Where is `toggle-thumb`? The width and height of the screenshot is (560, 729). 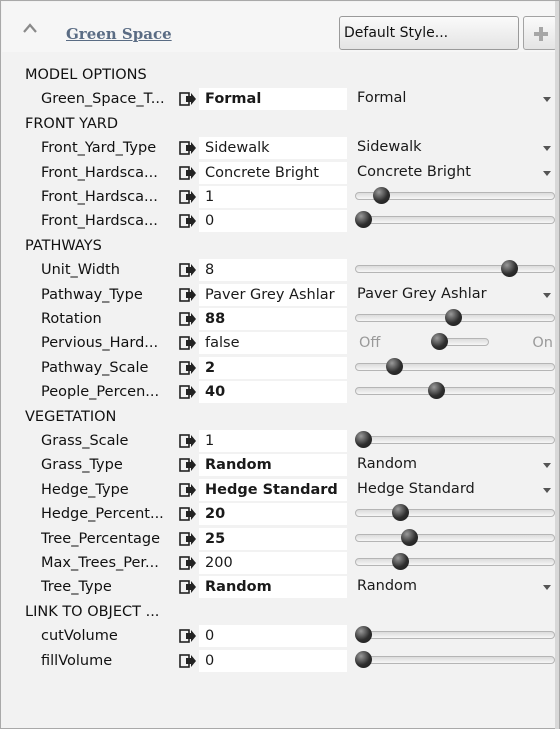 toggle-thumb is located at coordinates (439, 341).